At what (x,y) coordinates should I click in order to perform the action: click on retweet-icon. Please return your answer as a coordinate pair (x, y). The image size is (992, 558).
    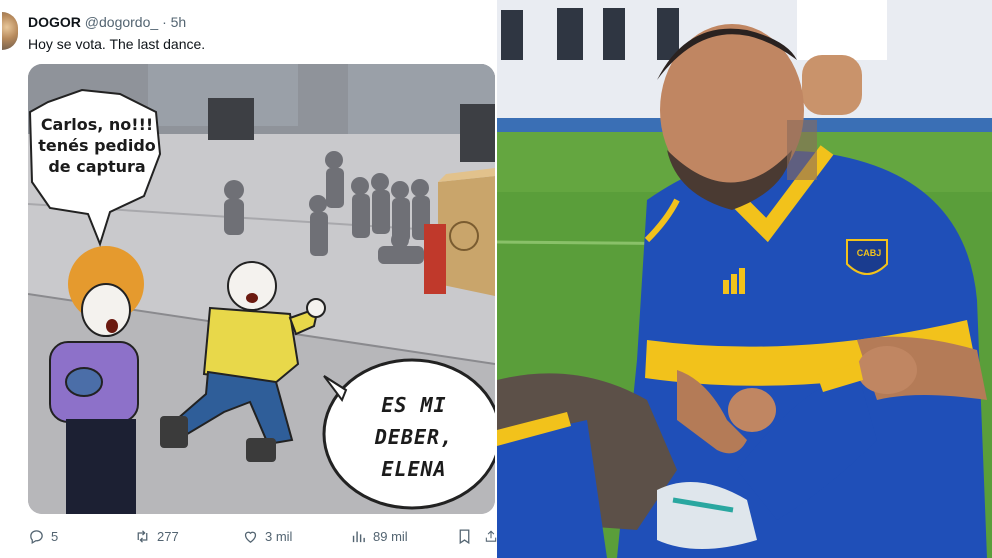
    Looking at the image, I should click on (142, 536).